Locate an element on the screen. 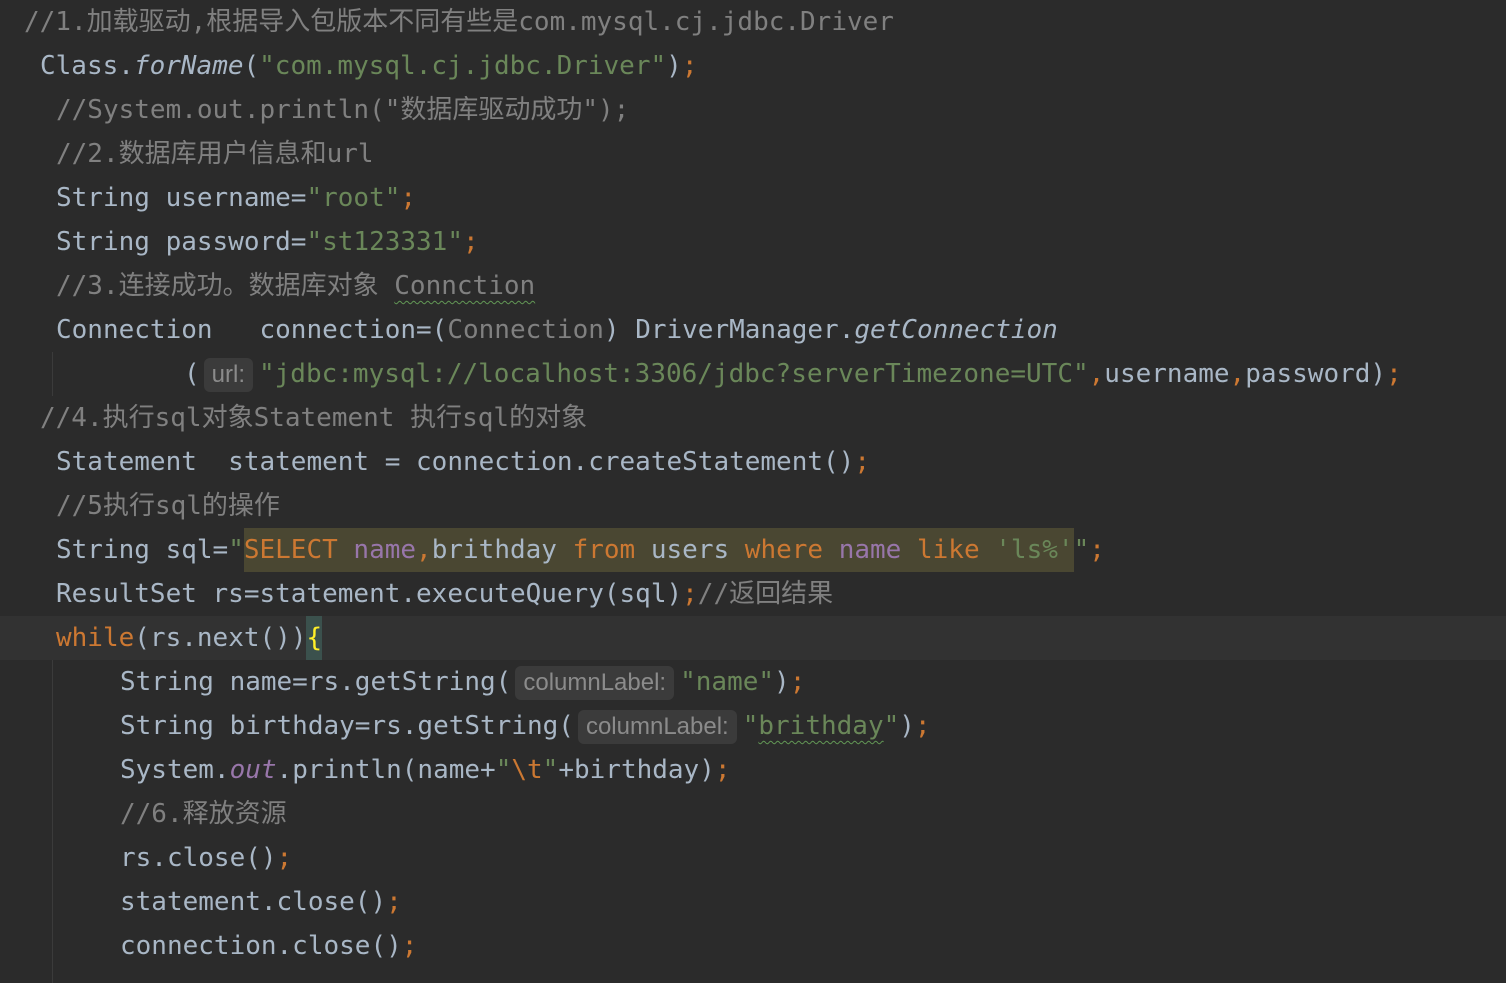 Image resolution: width=1506 pixels, height=983 pixels. code-token: Connection connection=( is located at coordinates (252, 330).